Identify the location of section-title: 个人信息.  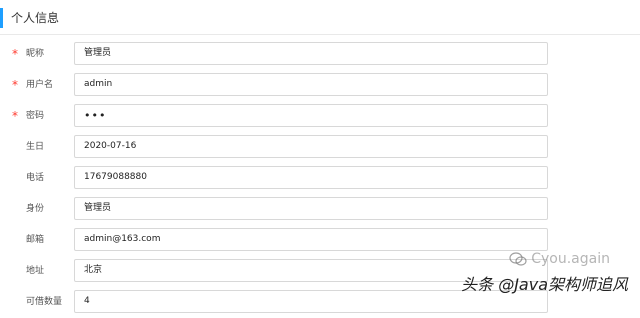
(29, 18).